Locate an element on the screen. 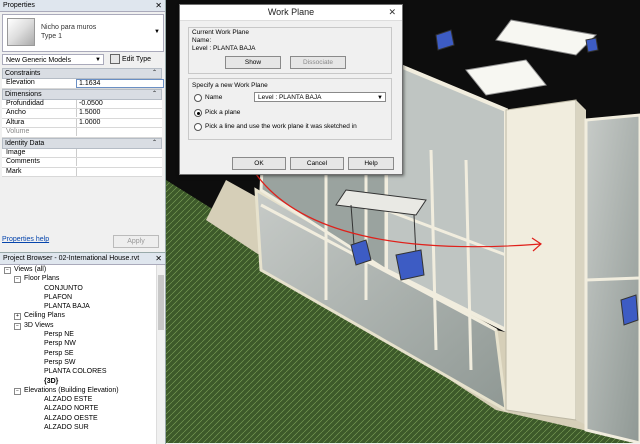  properties-title: Properties is located at coordinates (19, 5).